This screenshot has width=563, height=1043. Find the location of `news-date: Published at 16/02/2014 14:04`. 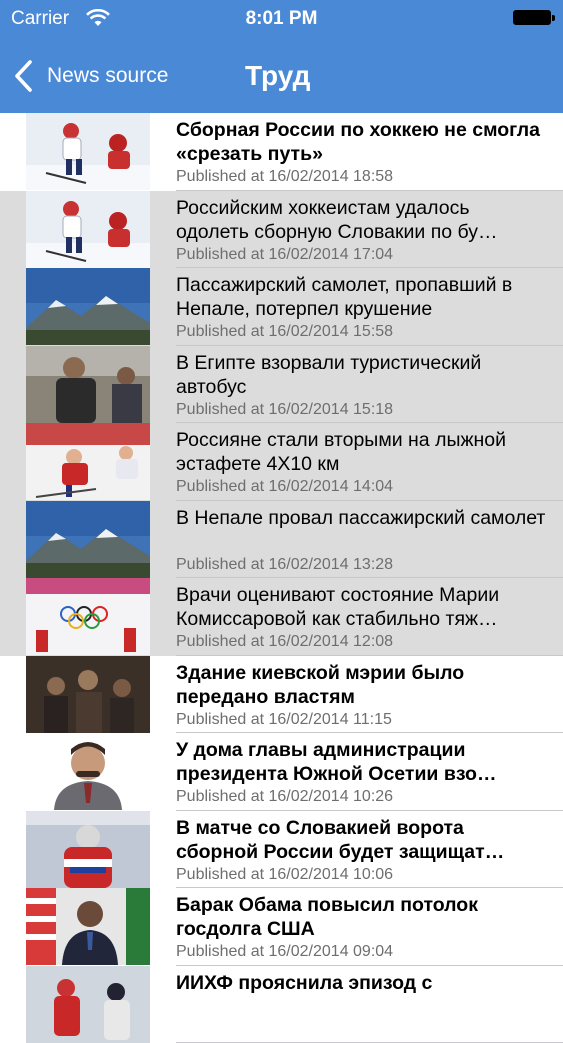

news-date: Published at 16/02/2014 14:04 is located at coordinates (284, 487).